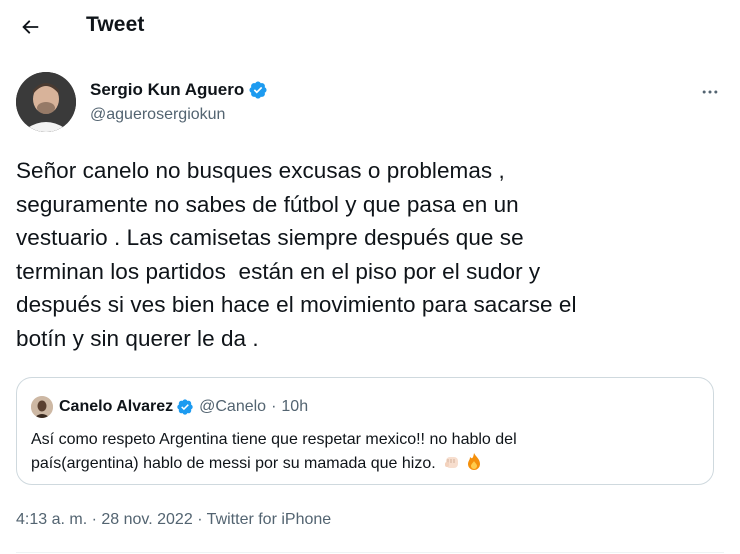  Describe the element at coordinates (46, 102) in the screenshot. I see `avatar` at that location.